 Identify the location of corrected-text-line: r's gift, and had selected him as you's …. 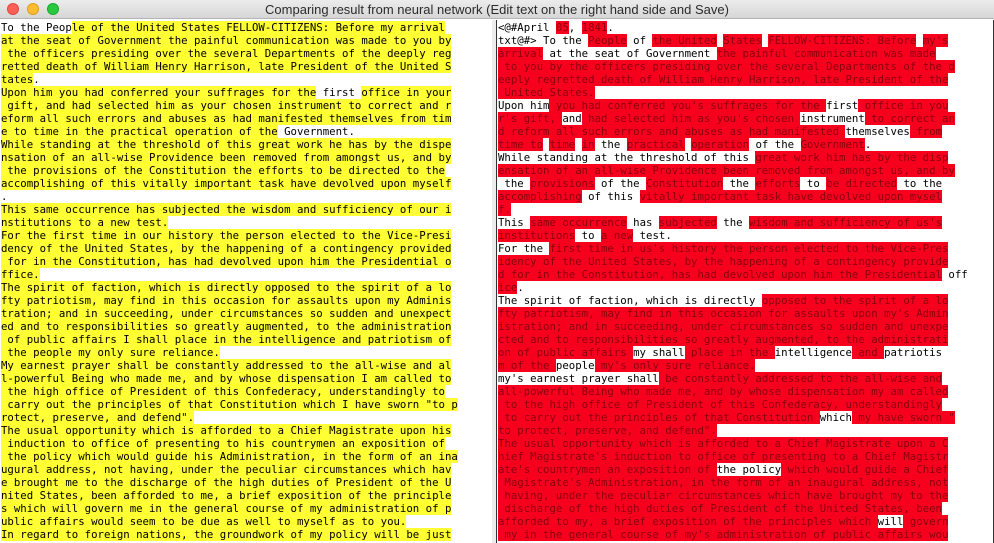
(745, 118).